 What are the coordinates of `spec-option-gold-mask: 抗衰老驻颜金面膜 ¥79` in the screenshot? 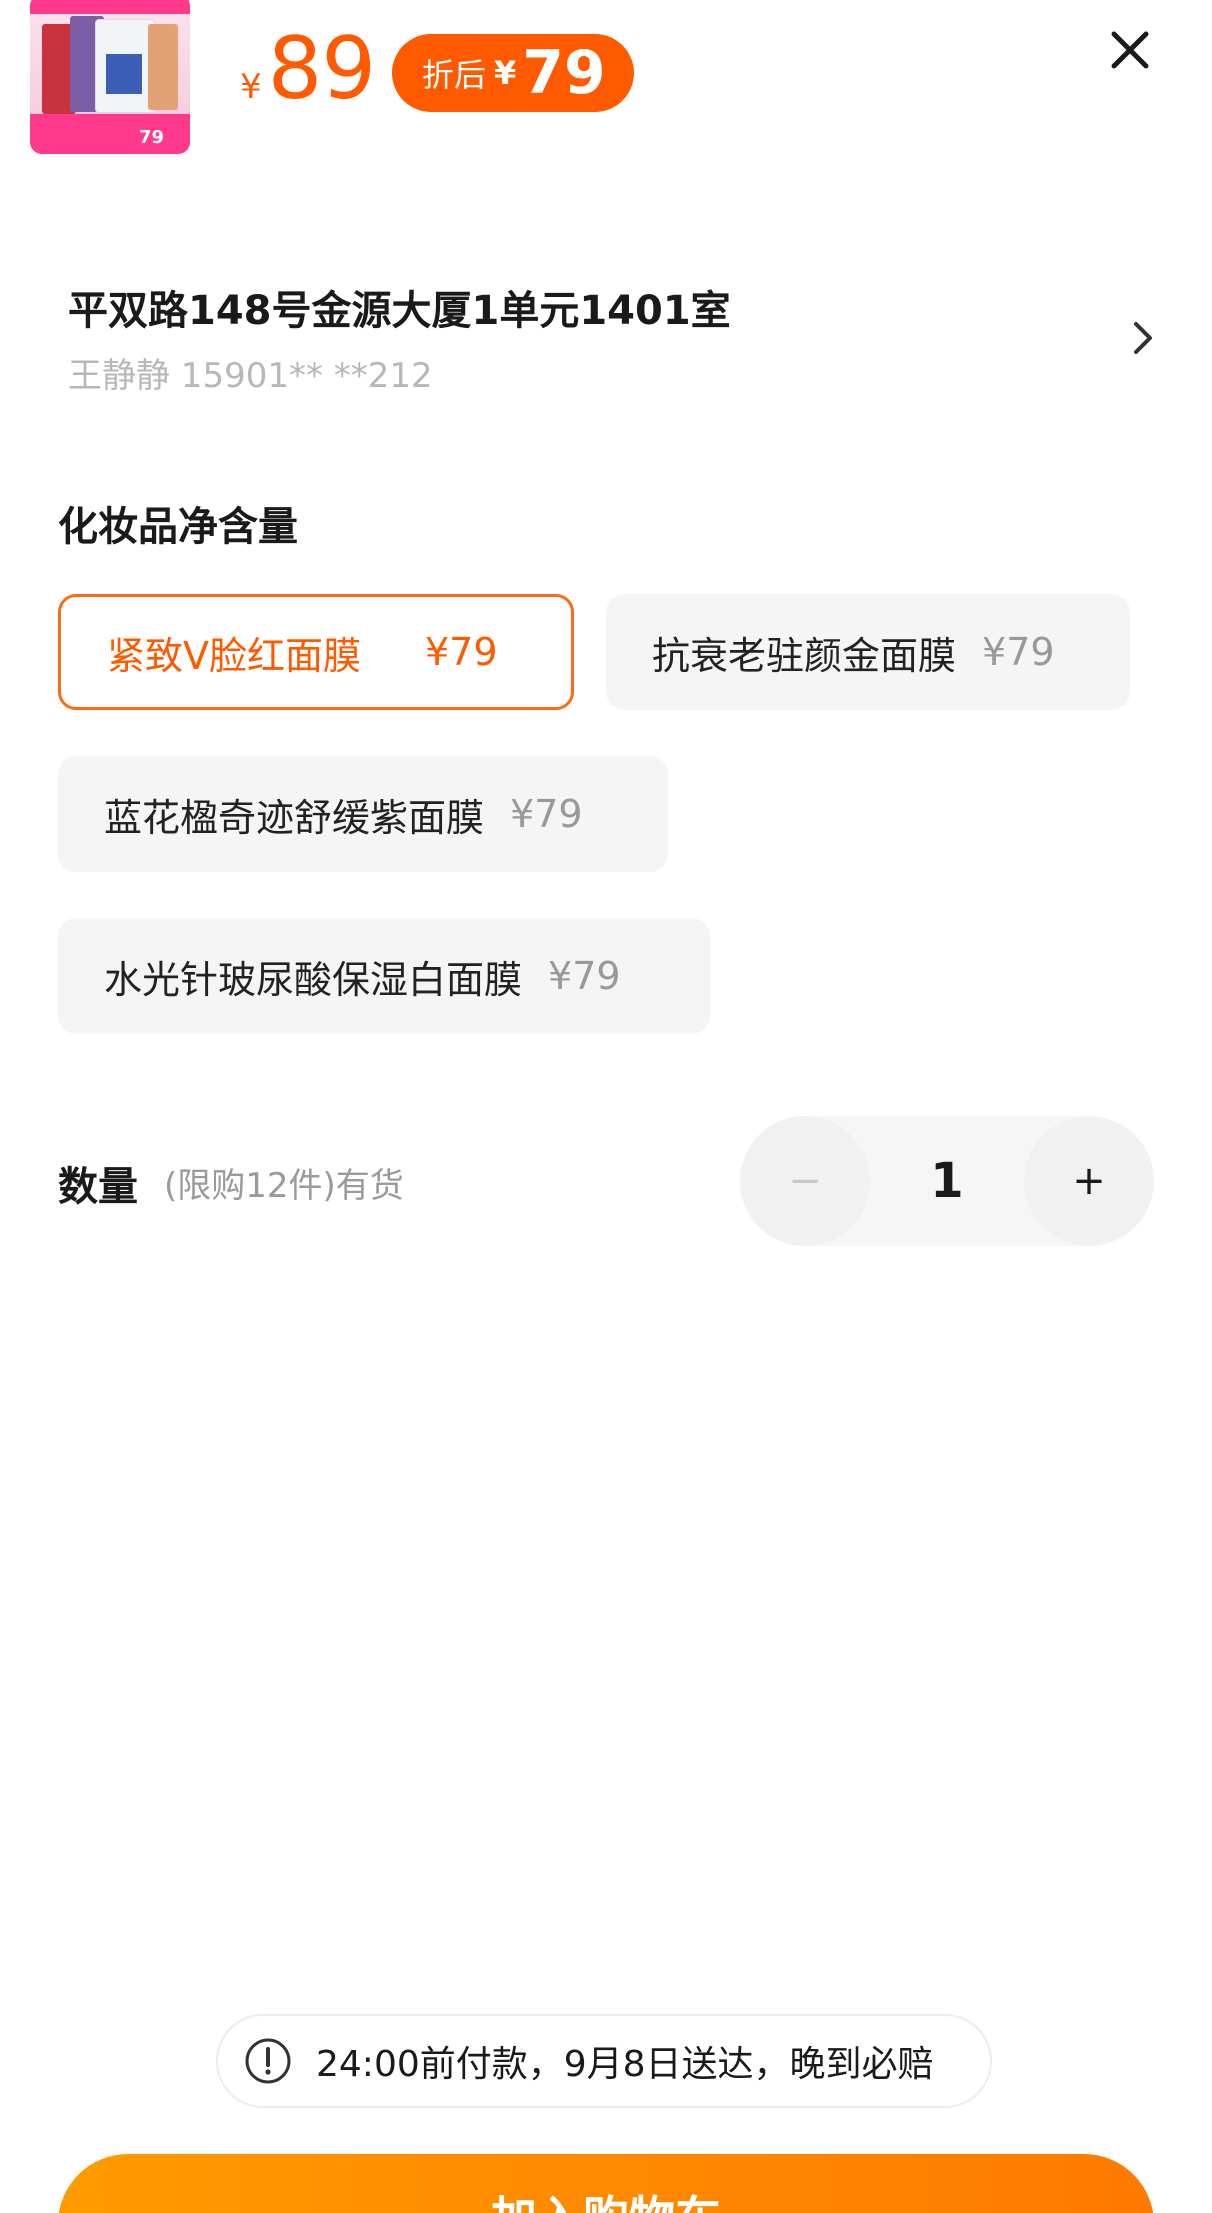 It's located at (868, 652).